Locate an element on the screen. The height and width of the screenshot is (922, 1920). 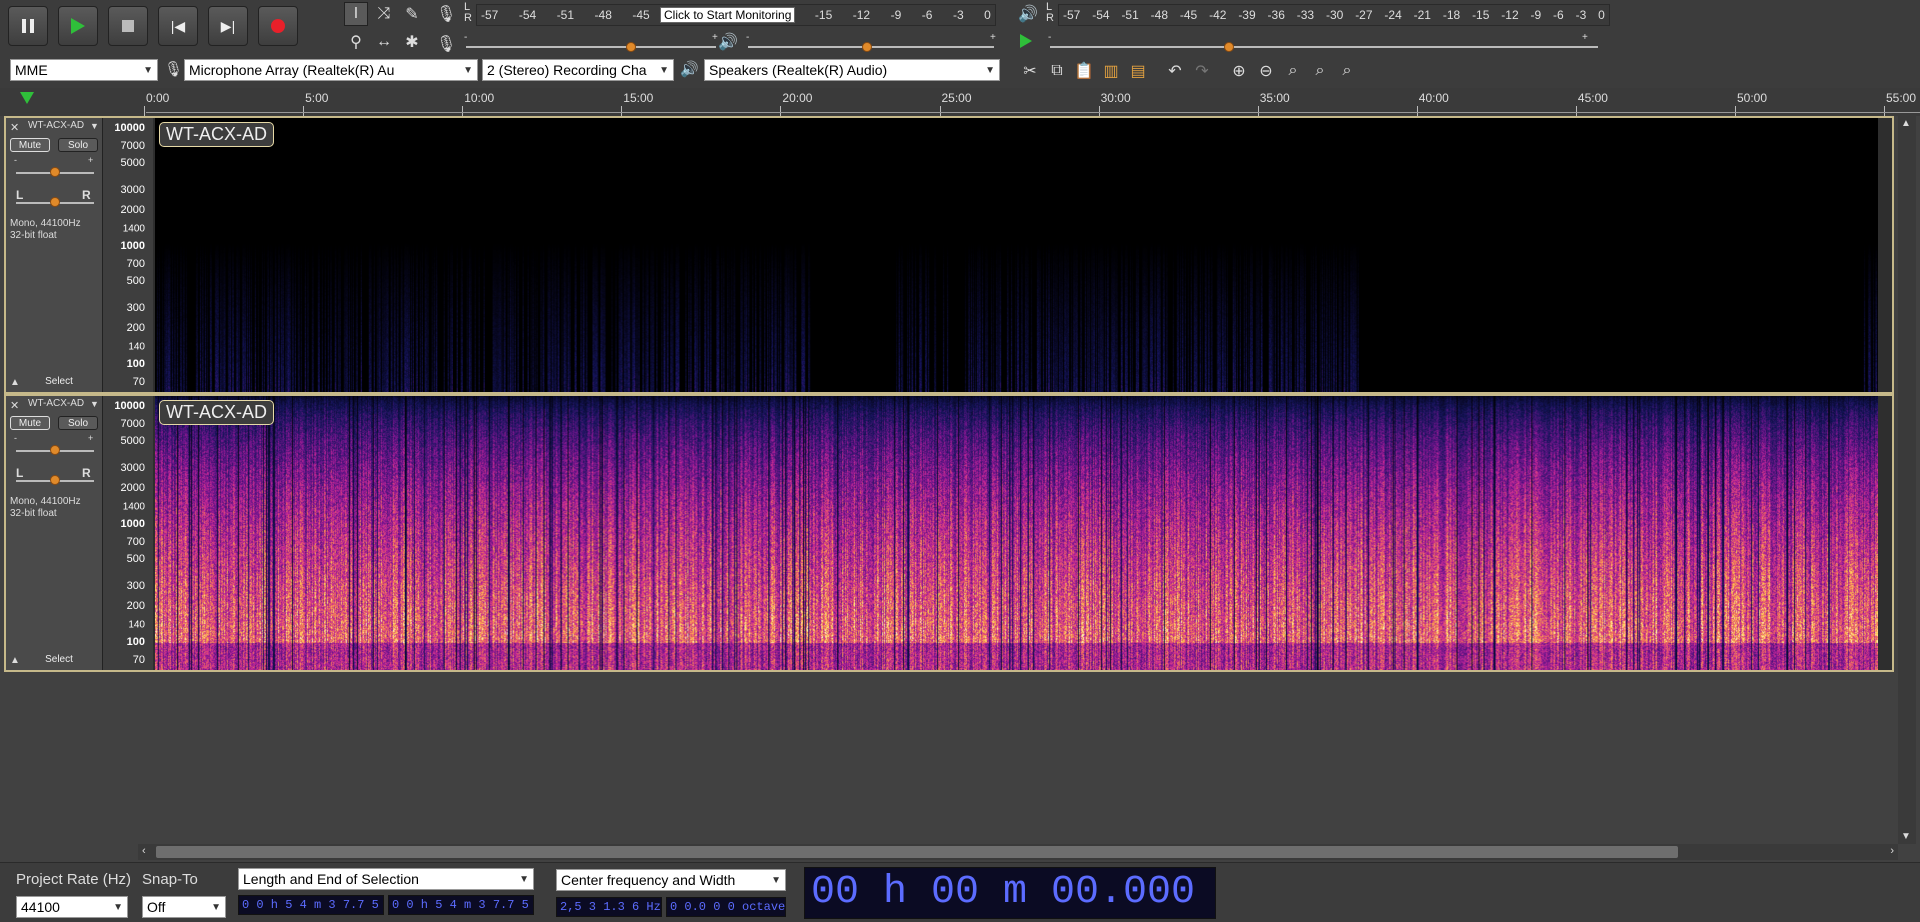
play-button is located at coordinates (78, 26).